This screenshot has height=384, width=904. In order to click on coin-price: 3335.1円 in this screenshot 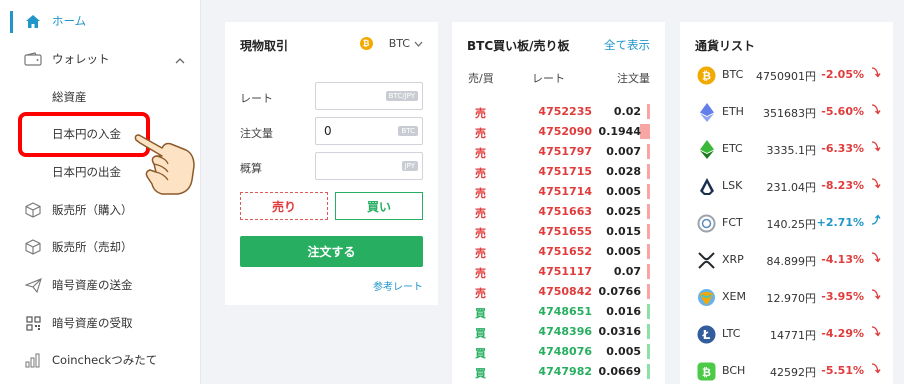, I will do `click(791, 150)`.